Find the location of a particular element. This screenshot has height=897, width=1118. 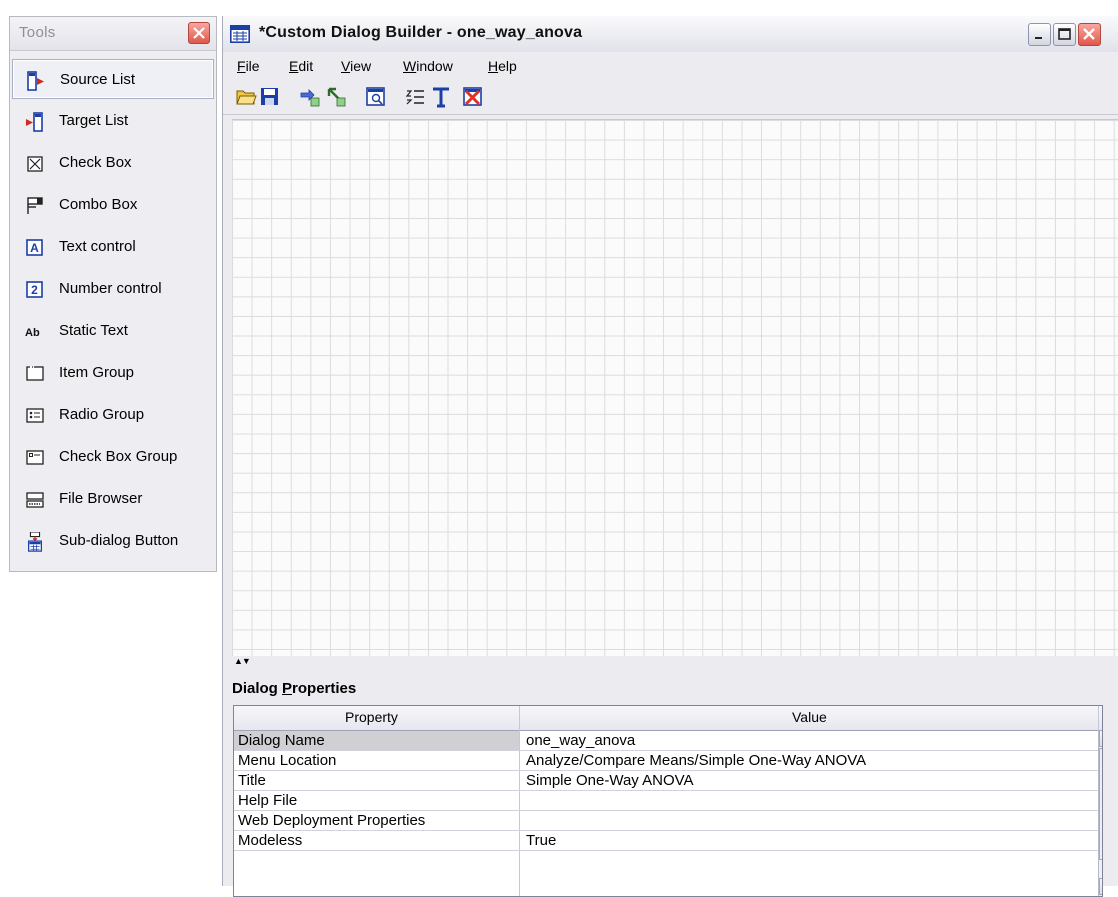

table-row: Dialog Name one_way_anova is located at coordinates (667, 741).